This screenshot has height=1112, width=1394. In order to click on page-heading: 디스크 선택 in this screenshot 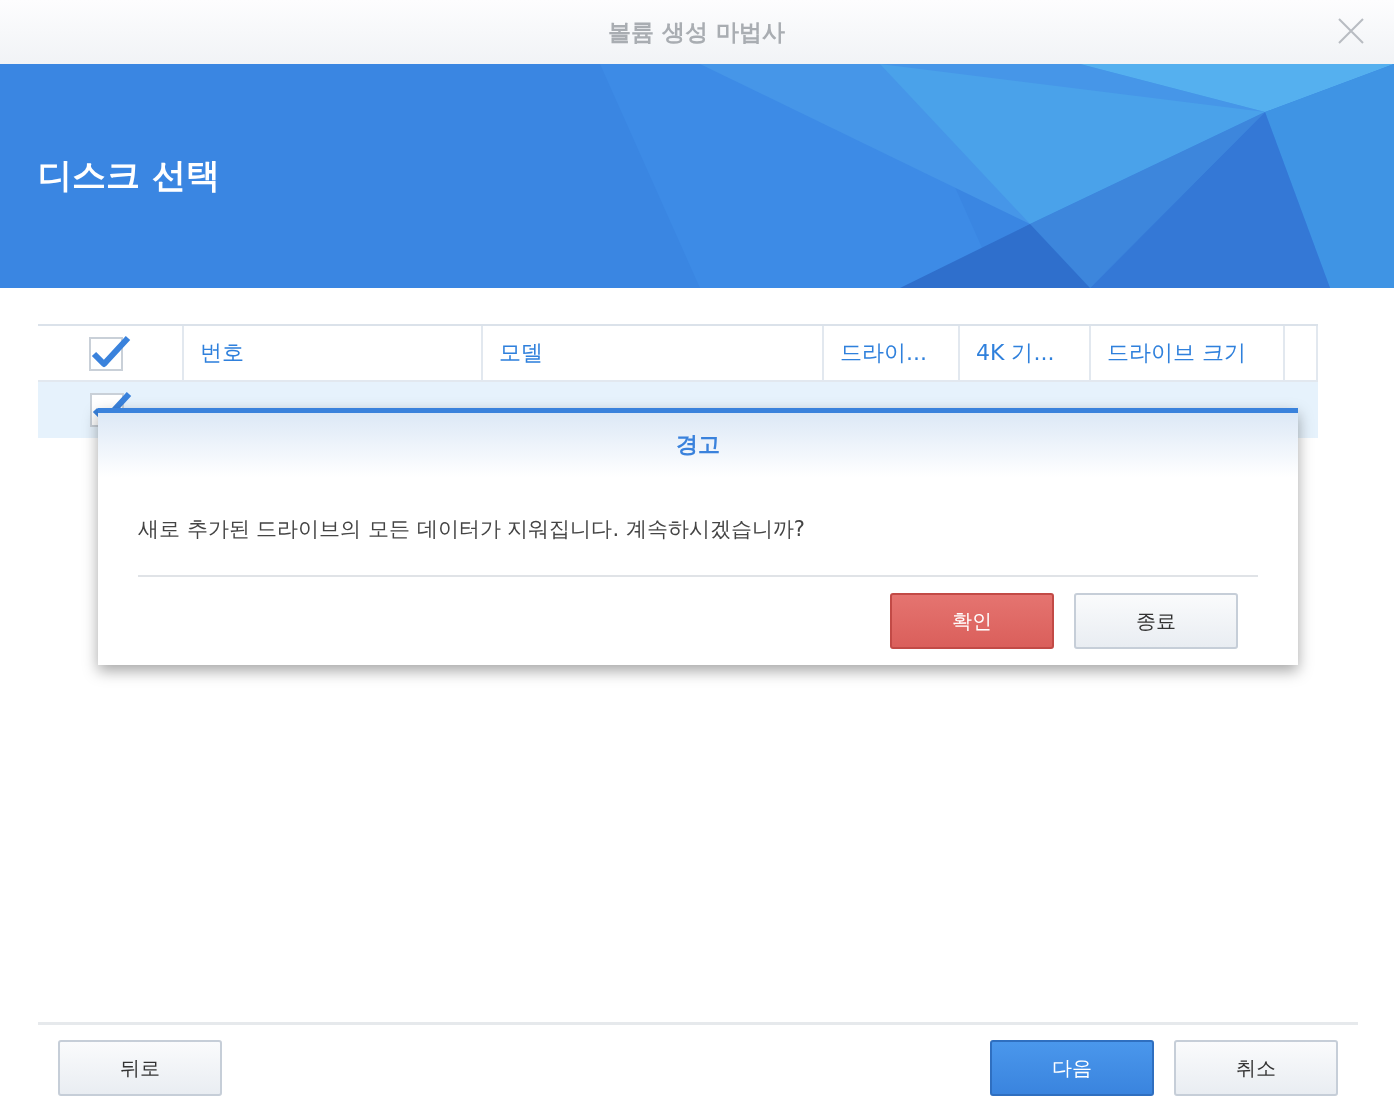, I will do `click(129, 175)`.